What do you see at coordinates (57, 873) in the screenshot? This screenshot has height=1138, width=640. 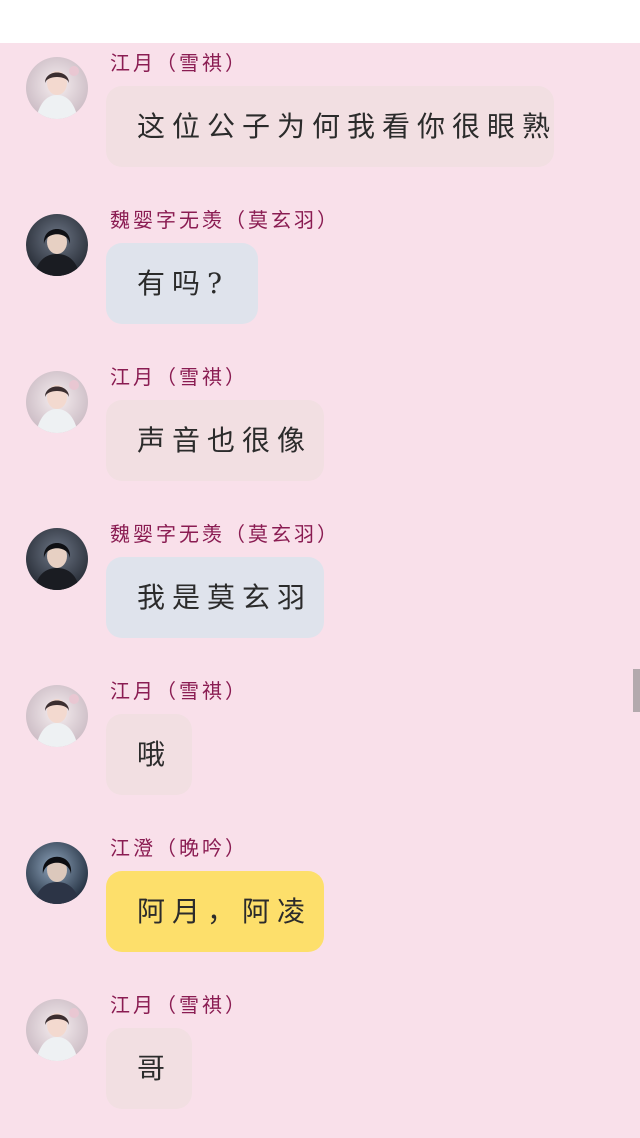 I see `avatar-jiangcheng-icon` at bounding box center [57, 873].